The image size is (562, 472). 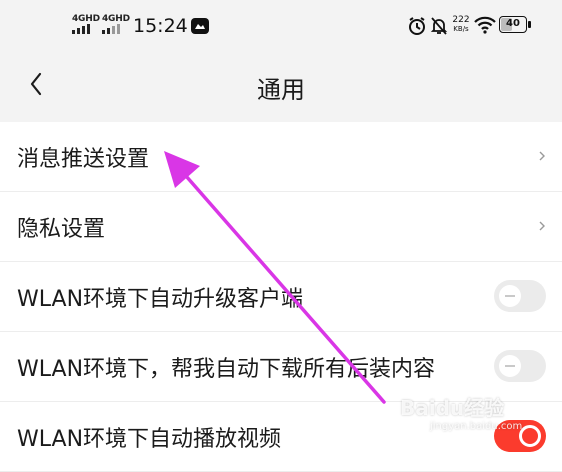 I want to click on back-button, so click(x=39, y=84).